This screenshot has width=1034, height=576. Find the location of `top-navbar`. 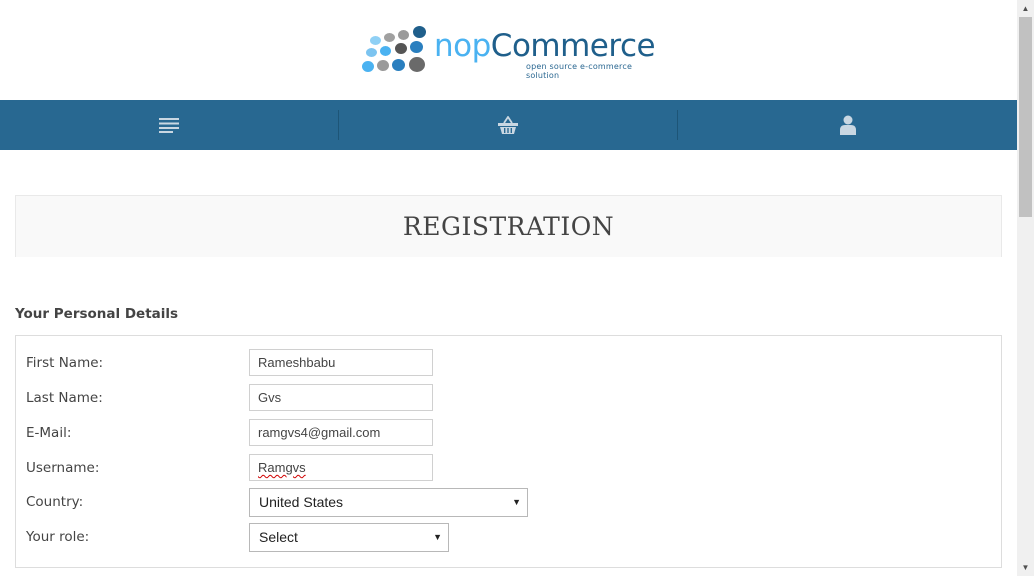

top-navbar is located at coordinates (508, 125).